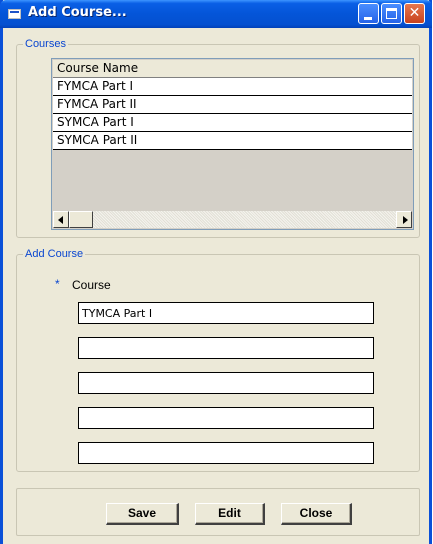  What do you see at coordinates (54, 254) in the screenshot?
I see `add-course-group-legend: Add Course` at bounding box center [54, 254].